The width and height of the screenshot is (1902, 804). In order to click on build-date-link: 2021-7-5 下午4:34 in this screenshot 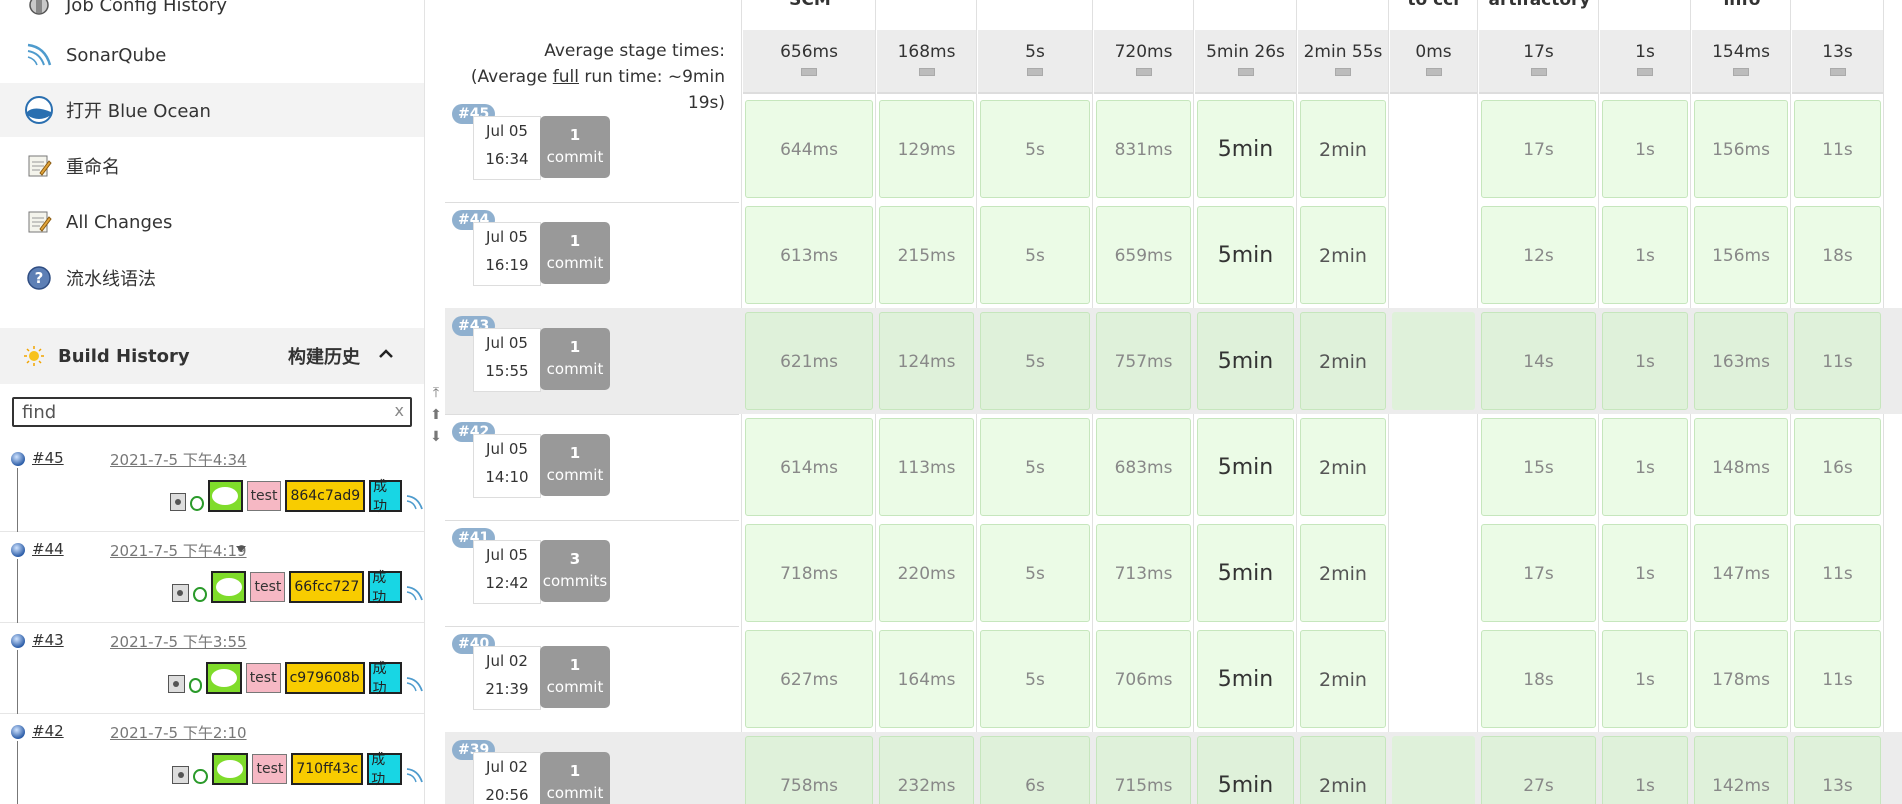, I will do `click(178, 459)`.